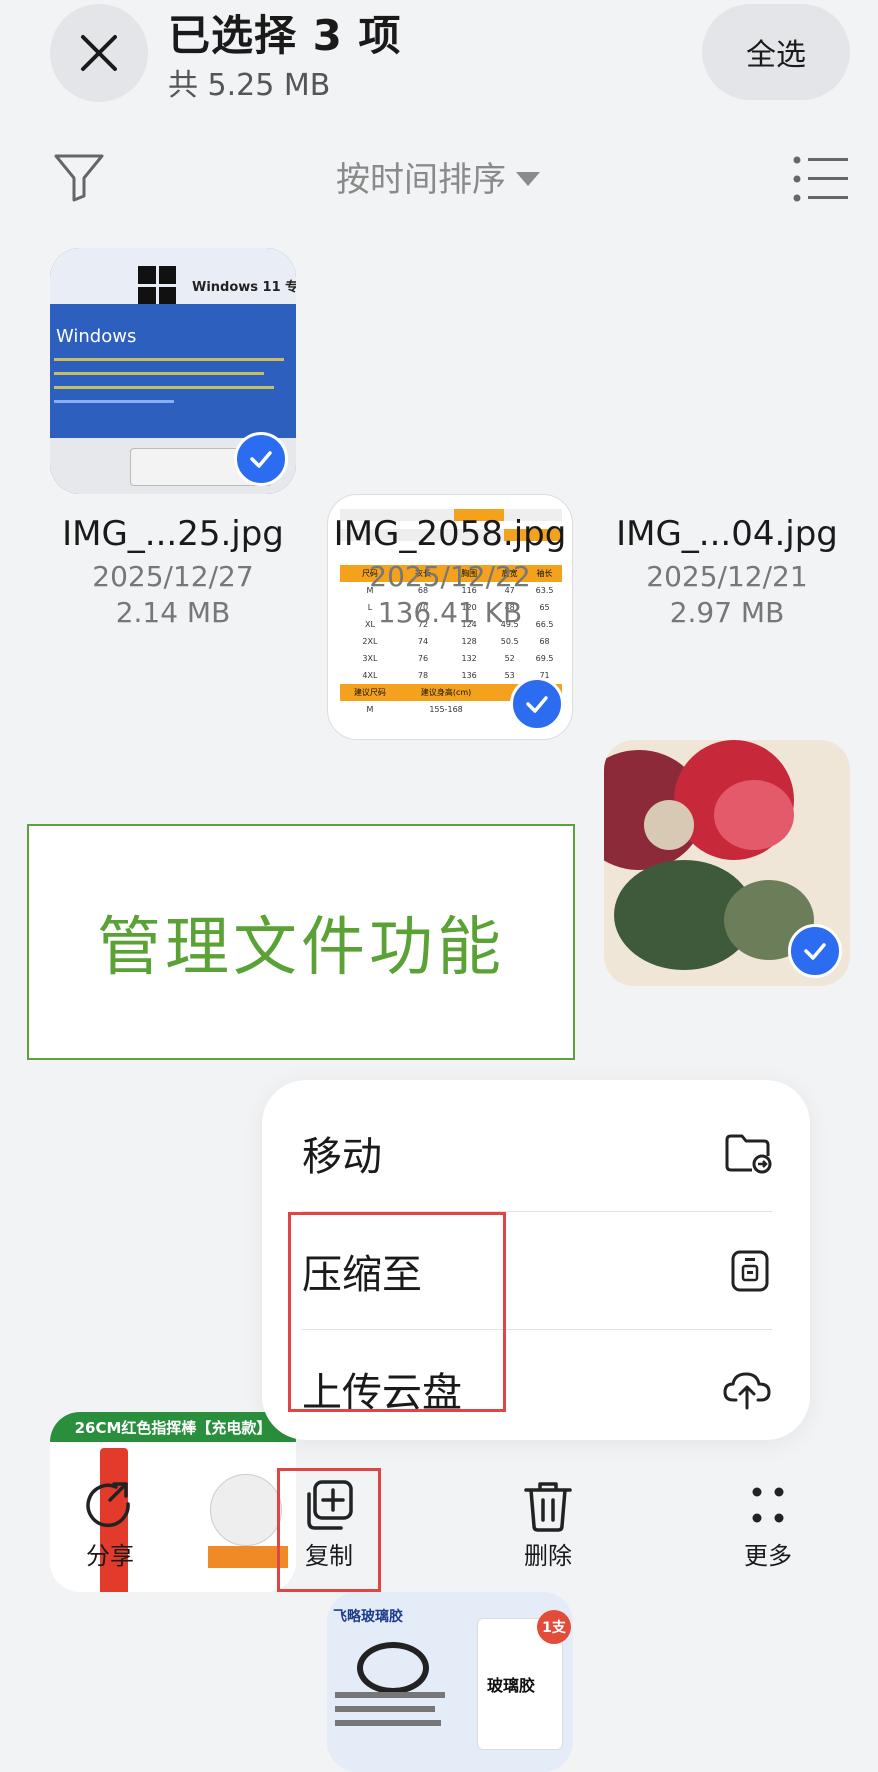  What do you see at coordinates (548, 1556) in the screenshot?
I see `delete-label: 删除` at bounding box center [548, 1556].